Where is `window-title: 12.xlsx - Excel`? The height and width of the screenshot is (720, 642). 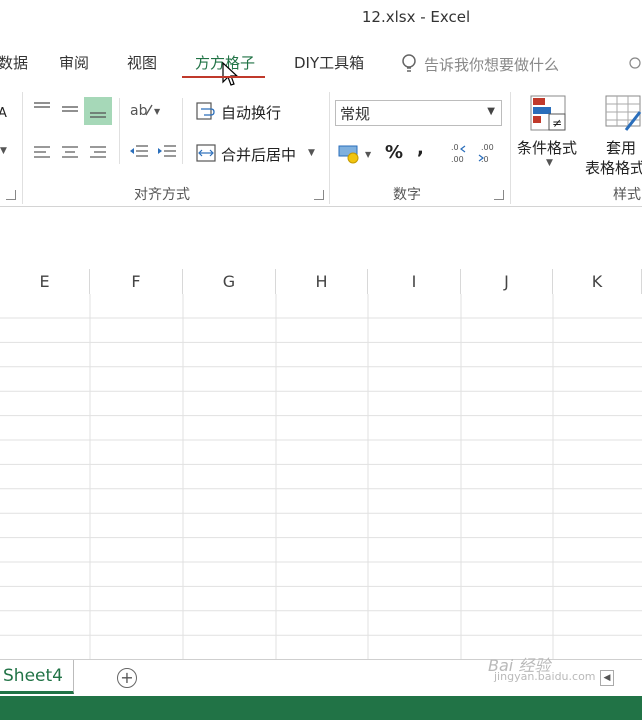 window-title: 12.xlsx - Excel is located at coordinates (416, 17).